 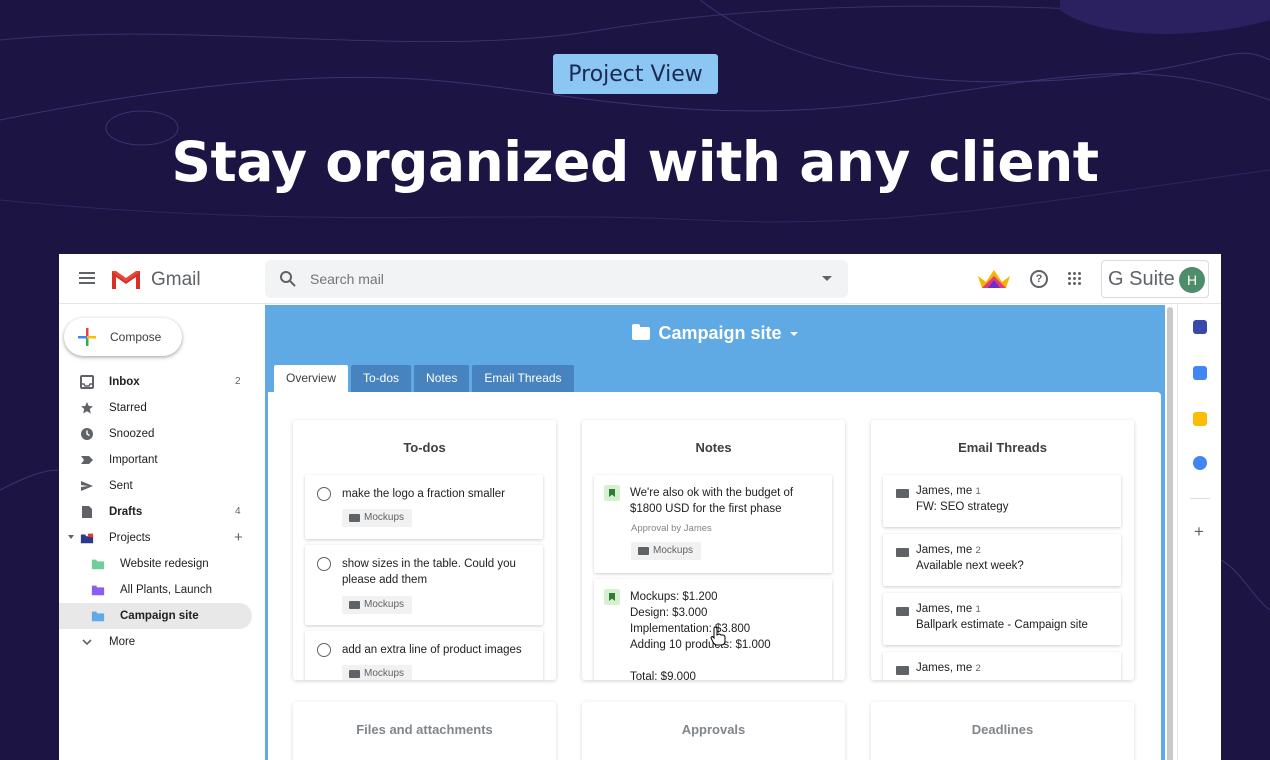 I want to click on tab-notes: Notes, so click(x=442, y=378).